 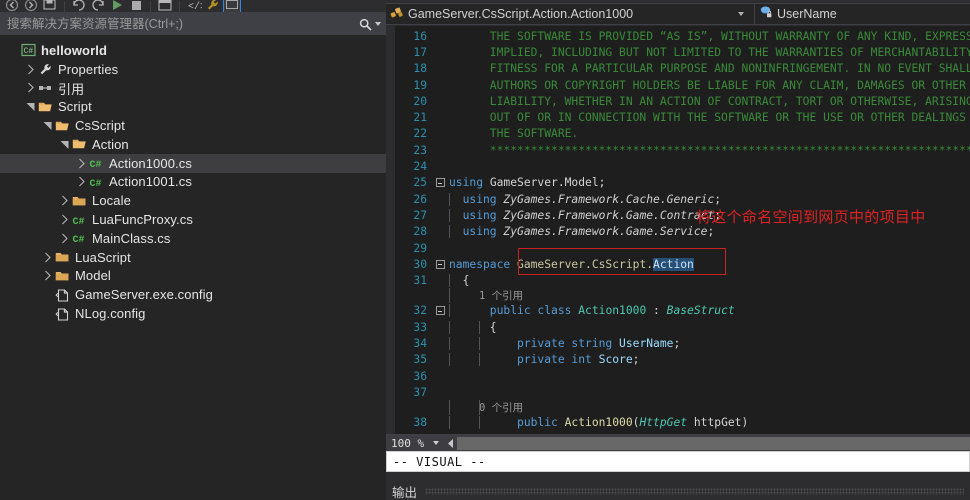 I want to click on tree-item-csscript: CsScript, so click(x=193, y=125).